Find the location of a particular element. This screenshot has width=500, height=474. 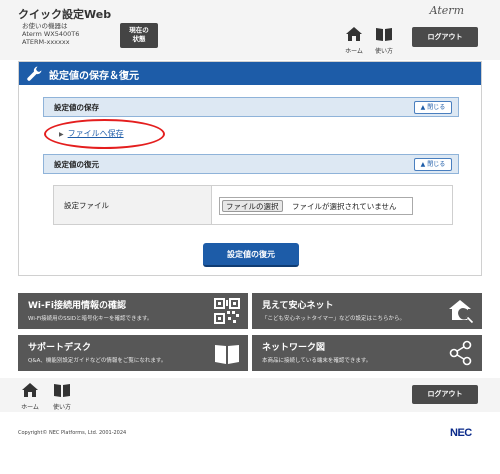

wifi-info-desc: Wi-Fi接続用のSSIDと暗号化キーを確認できます。 is located at coordinates (90, 319).